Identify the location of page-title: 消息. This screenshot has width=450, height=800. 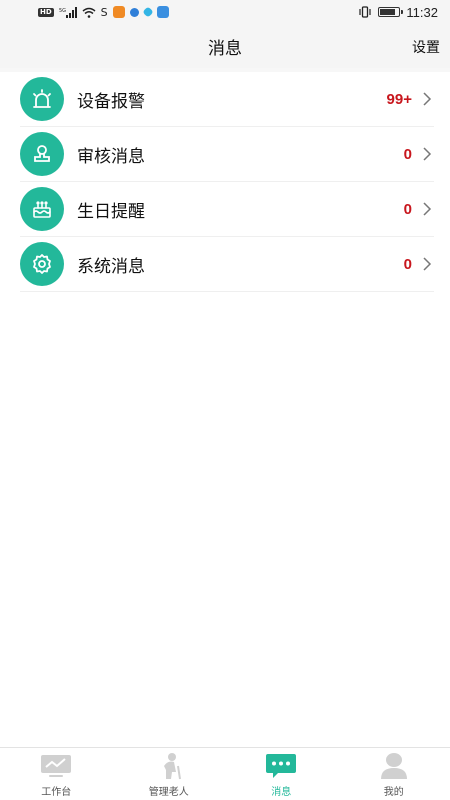
(225, 48).